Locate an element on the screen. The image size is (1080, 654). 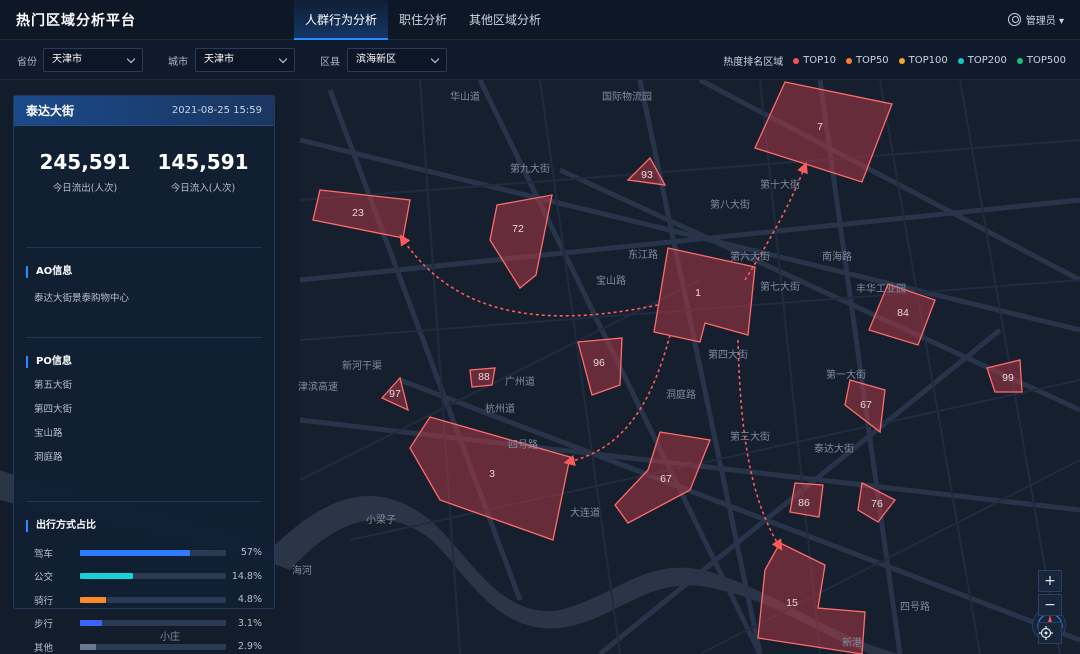
legend-top10: TOP10 is located at coordinates (814, 60).